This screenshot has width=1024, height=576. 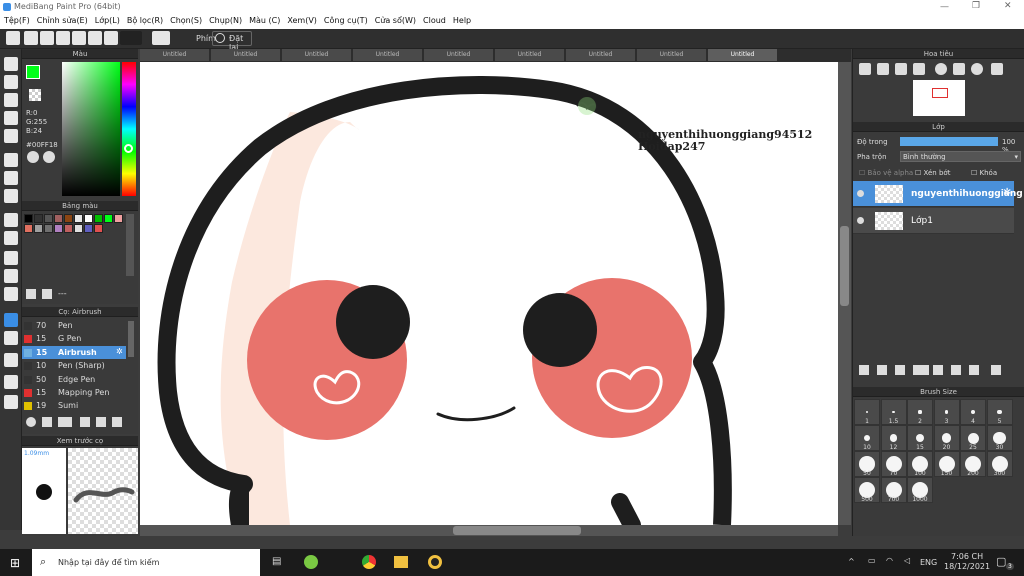 I want to click on brush-item: 70 Pen, so click(x=74, y=325).